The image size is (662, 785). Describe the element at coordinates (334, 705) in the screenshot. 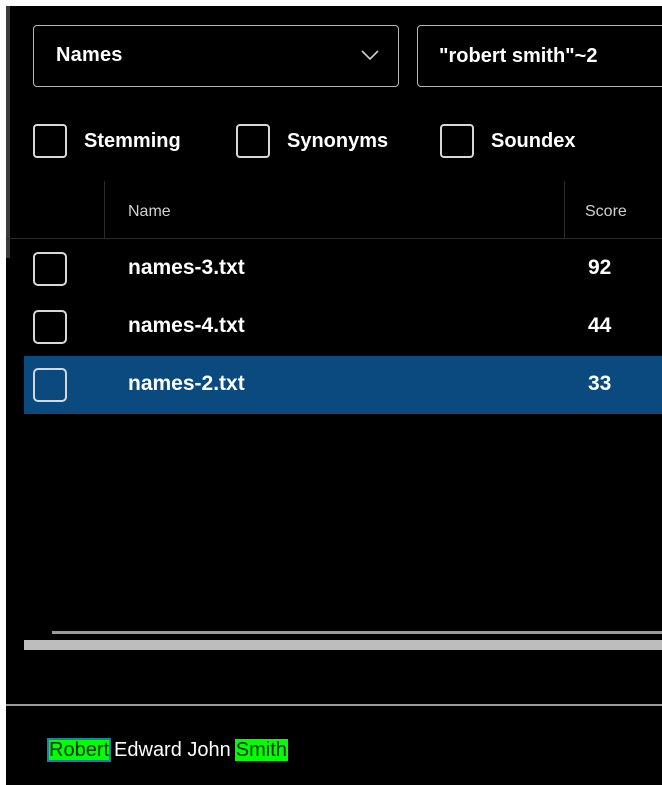

I see `preview-divider` at that location.